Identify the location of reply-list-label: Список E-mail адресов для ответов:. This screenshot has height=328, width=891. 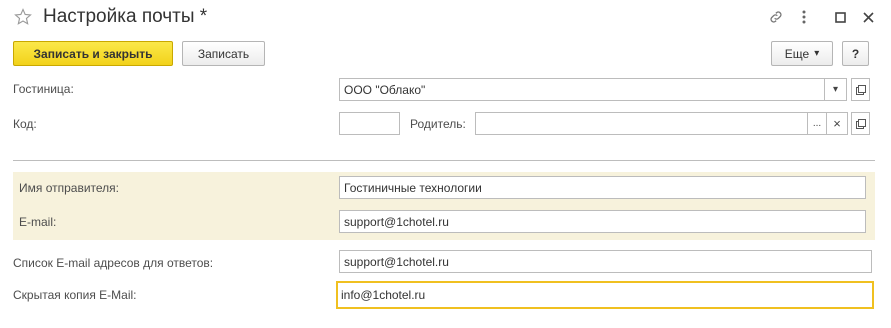
(113, 263).